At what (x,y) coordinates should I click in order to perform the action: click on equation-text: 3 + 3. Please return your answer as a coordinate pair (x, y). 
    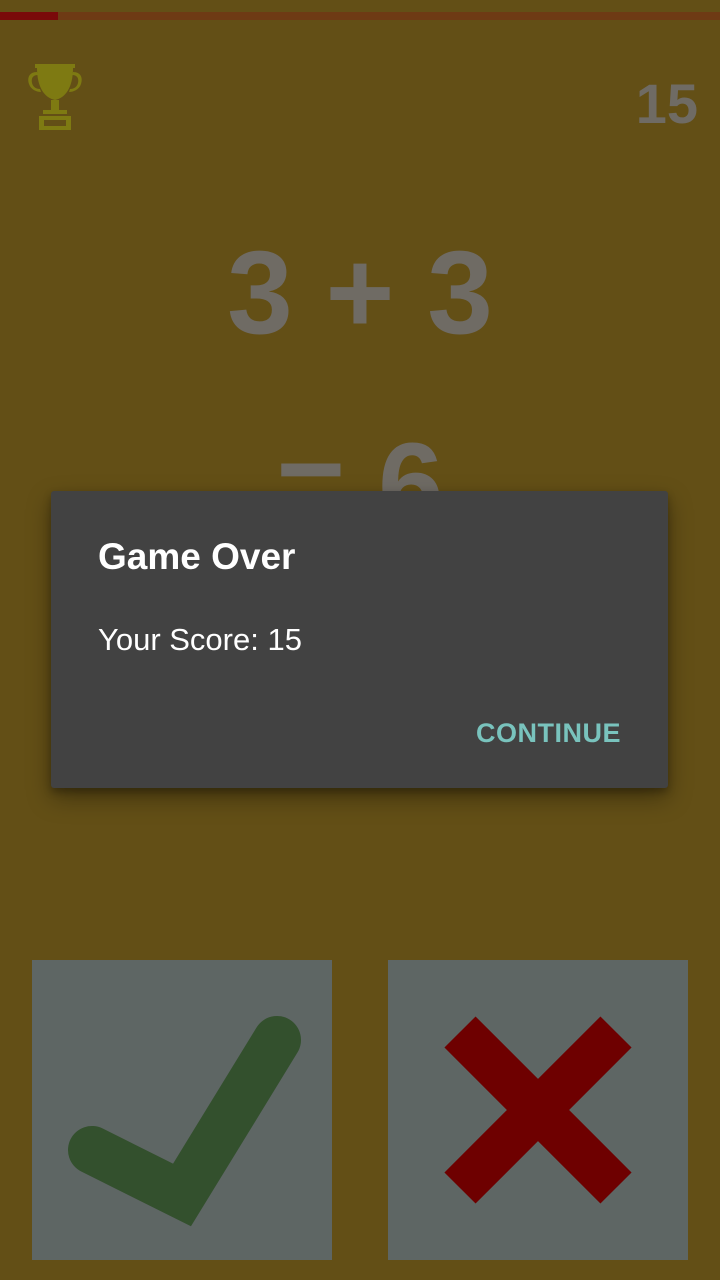
    Looking at the image, I should click on (360, 293).